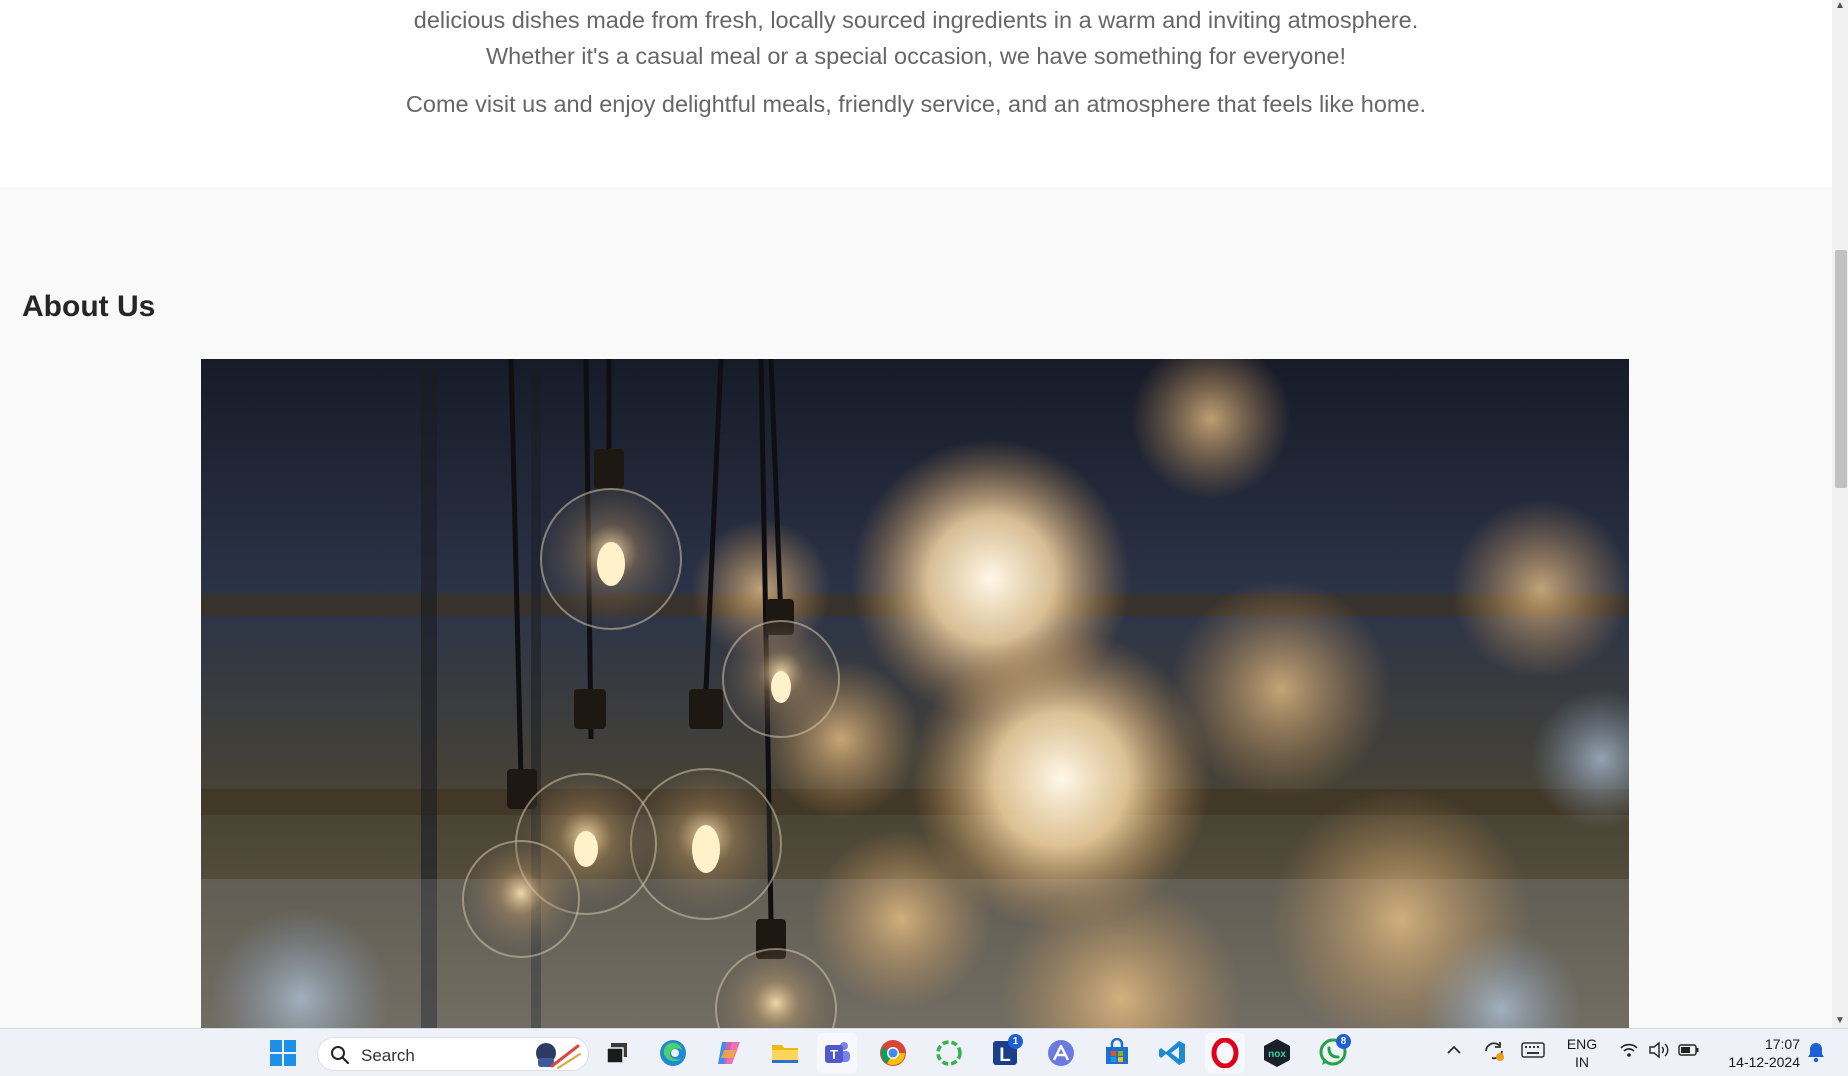 This screenshot has width=1848, height=1076. I want to click on scroll-thumb, so click(1841, 369).